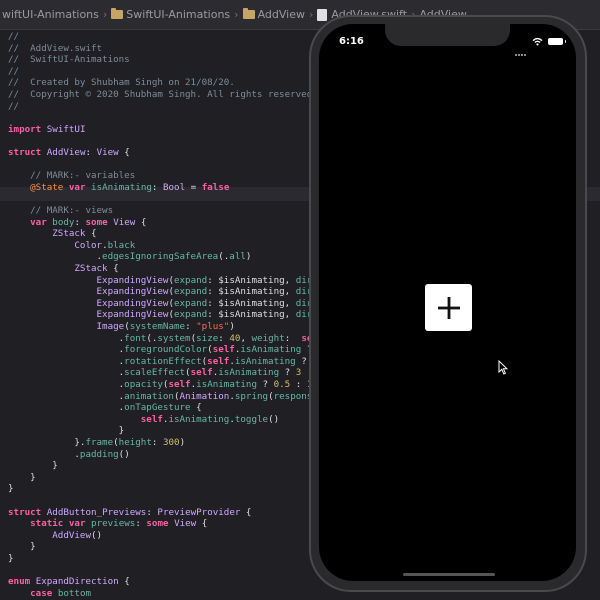 The height and width of the screenshot is (600, 600). What do you see at coordinates (69, 60) in the screenshot?
I see `code-line: // SwiftUI-Animations` at bounding box center [69, 60].